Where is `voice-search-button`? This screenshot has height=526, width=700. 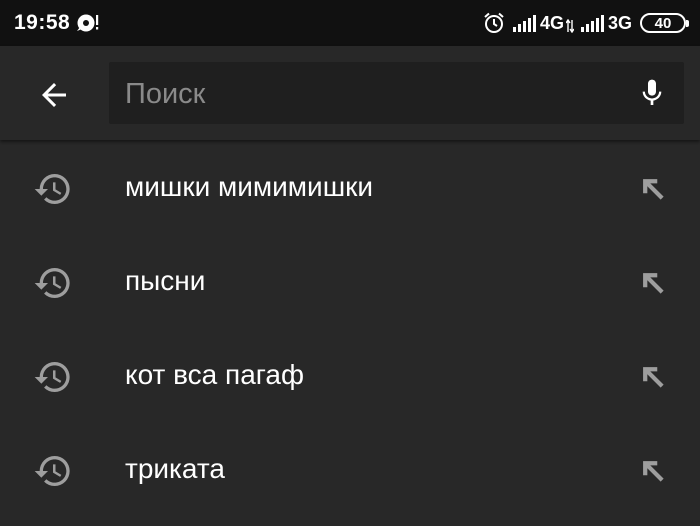
voice-search-button is located at coordinates (652, 93).